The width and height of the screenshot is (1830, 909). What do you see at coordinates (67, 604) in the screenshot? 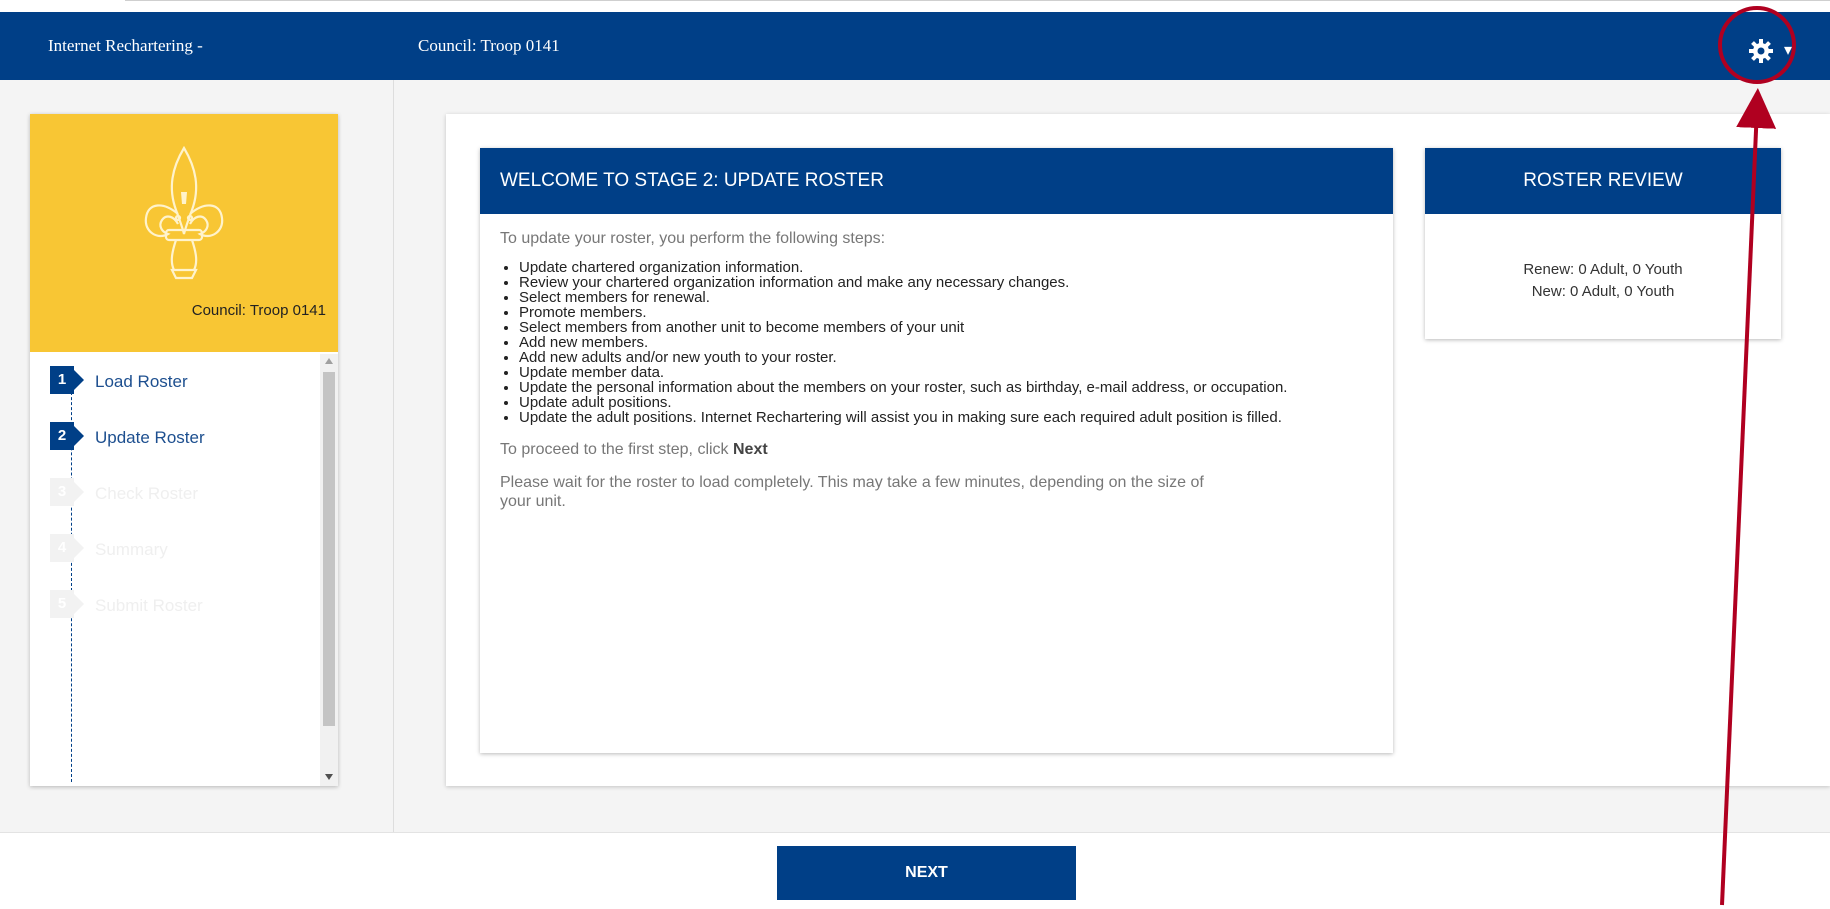
I see `step-number: 5` at bounding box center [67, 604].